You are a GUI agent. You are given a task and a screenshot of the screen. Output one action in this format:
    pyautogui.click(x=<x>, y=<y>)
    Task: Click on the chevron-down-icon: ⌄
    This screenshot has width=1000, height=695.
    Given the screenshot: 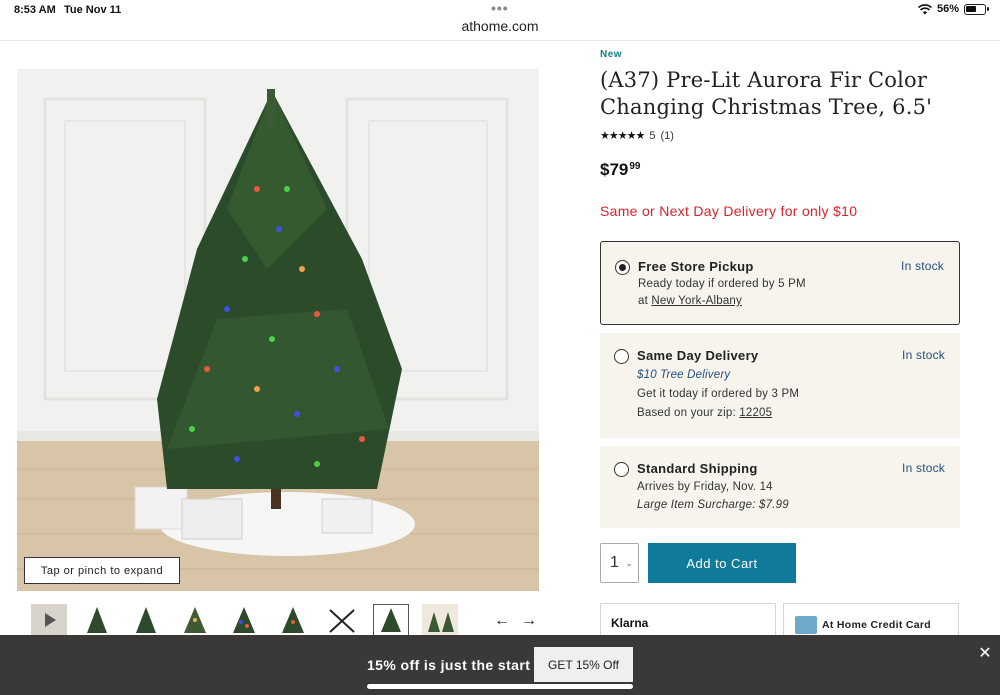 What is the action you would take?
    pyautogui.click(x=629, y=563)
    